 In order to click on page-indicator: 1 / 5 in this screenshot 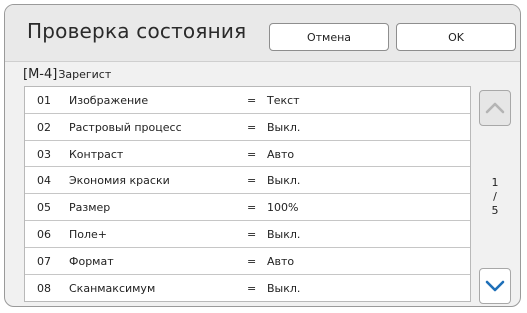, I will do `click(495, 197)`.